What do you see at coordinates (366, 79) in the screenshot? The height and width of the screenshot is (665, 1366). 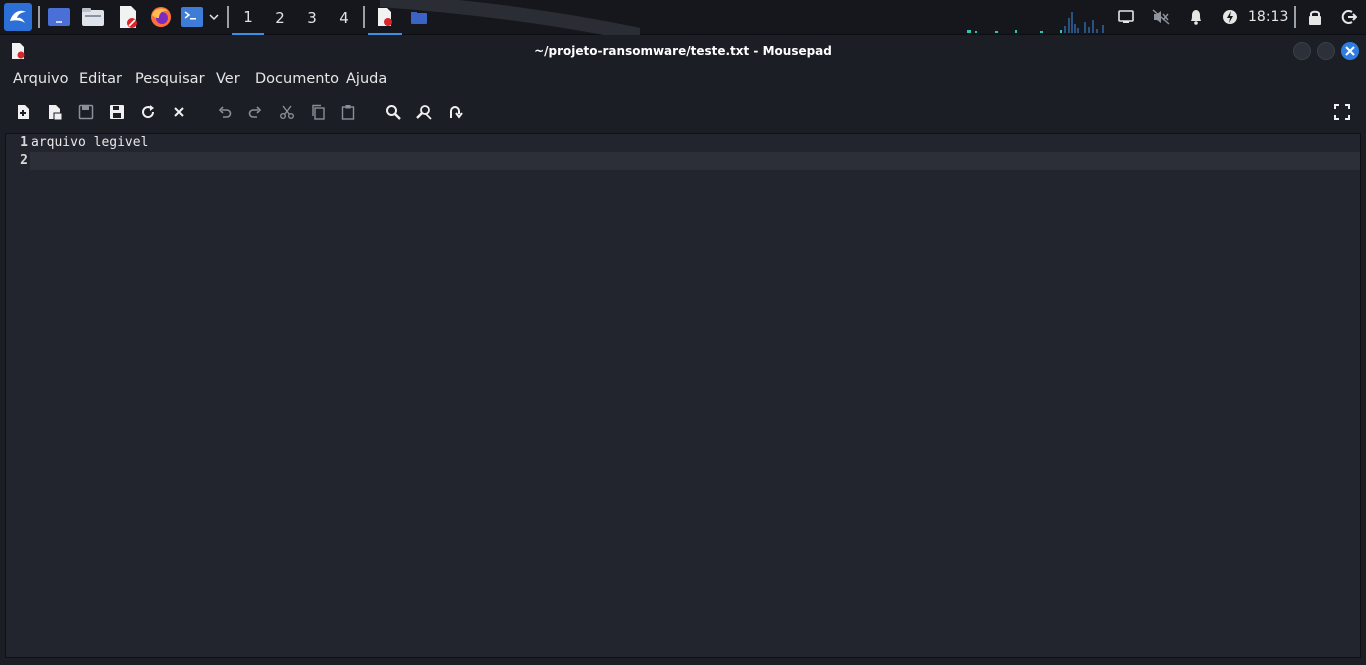 I see `menu-ajuda: Ajuda` at bounding box center [366, 79].